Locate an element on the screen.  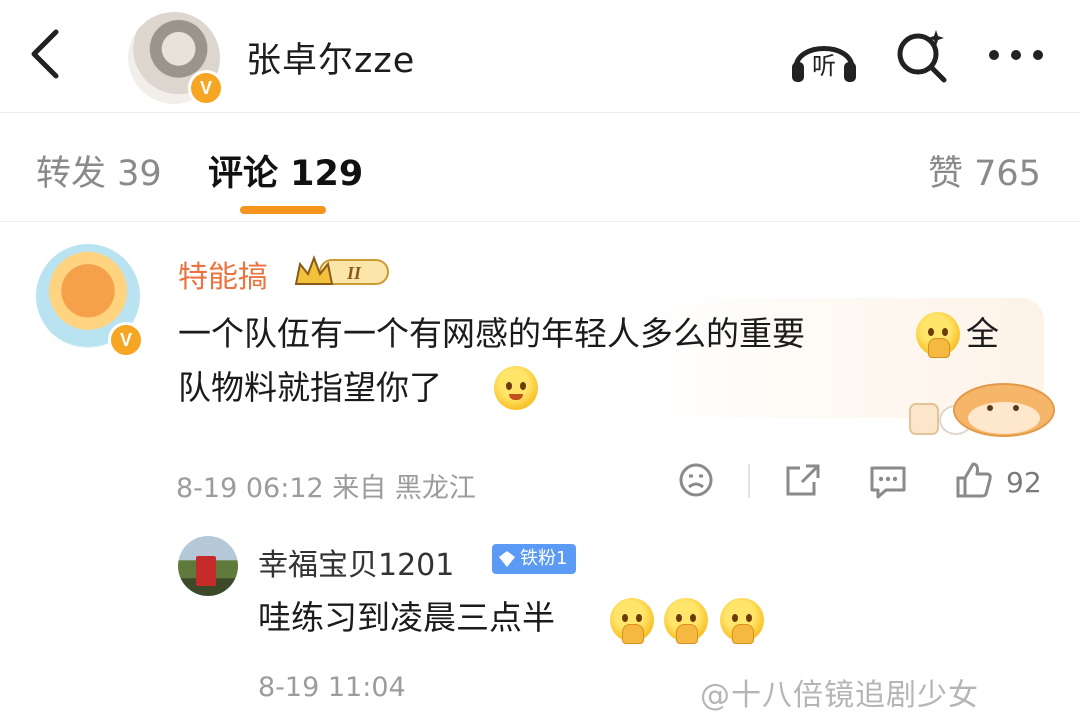
active-tab-indicator is located at coordinates (283, 210).